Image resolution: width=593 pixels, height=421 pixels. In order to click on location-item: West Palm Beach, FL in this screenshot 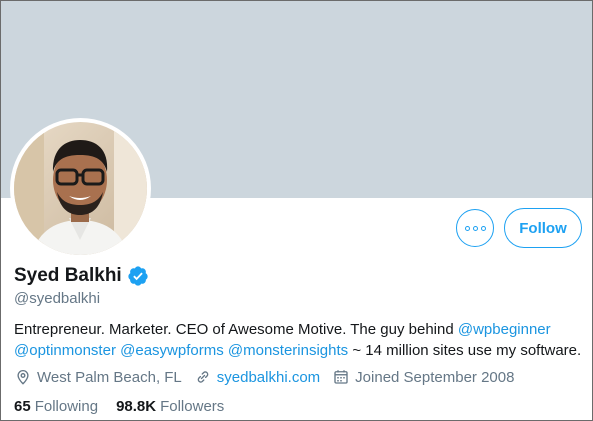, I will do `click(98, 377)`.